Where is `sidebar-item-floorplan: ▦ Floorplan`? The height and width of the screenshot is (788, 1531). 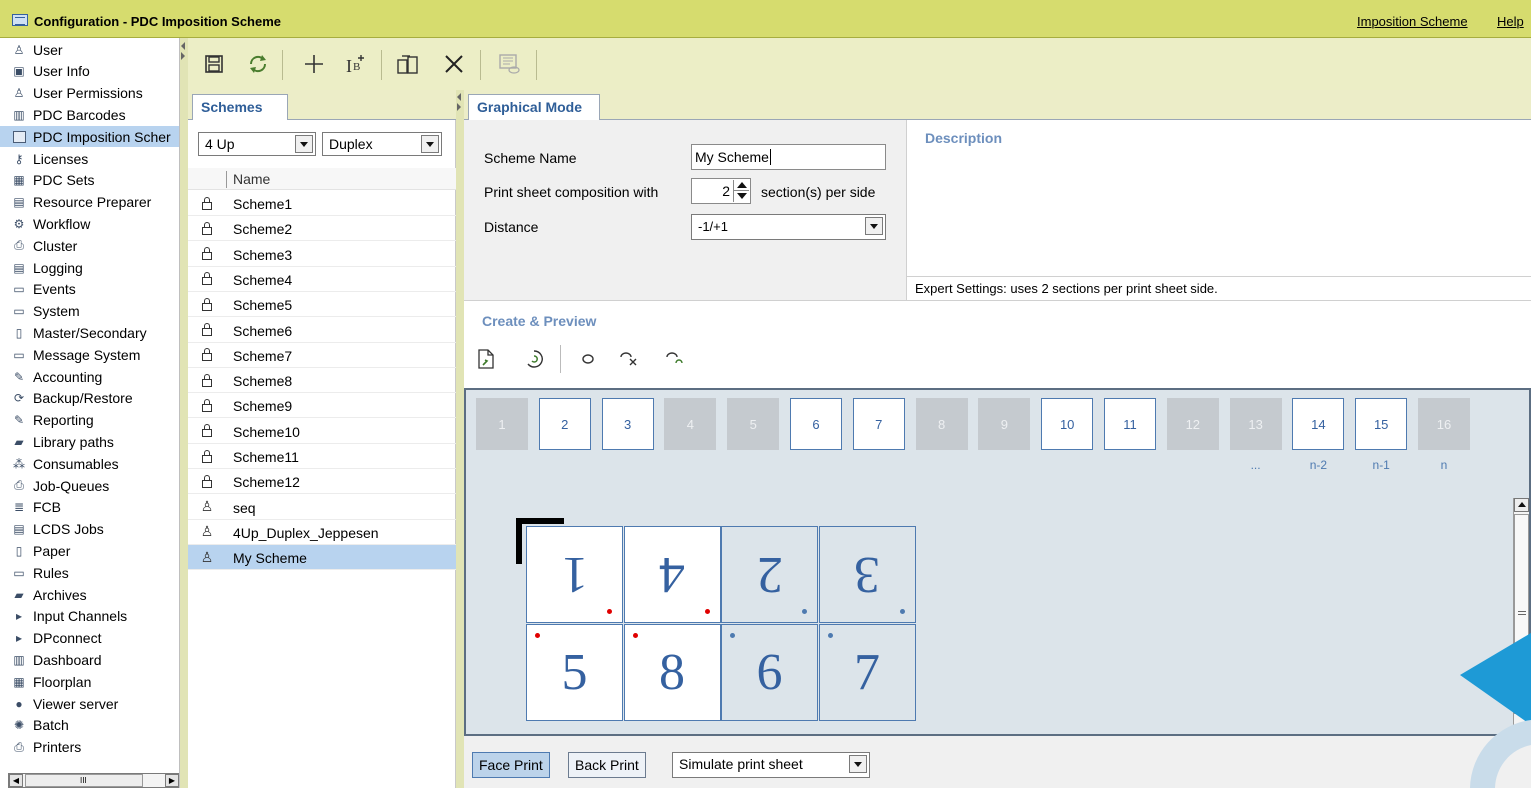
sidebar-item-floorplan: ▦ Floorplan is located at coordinates (89, 681).